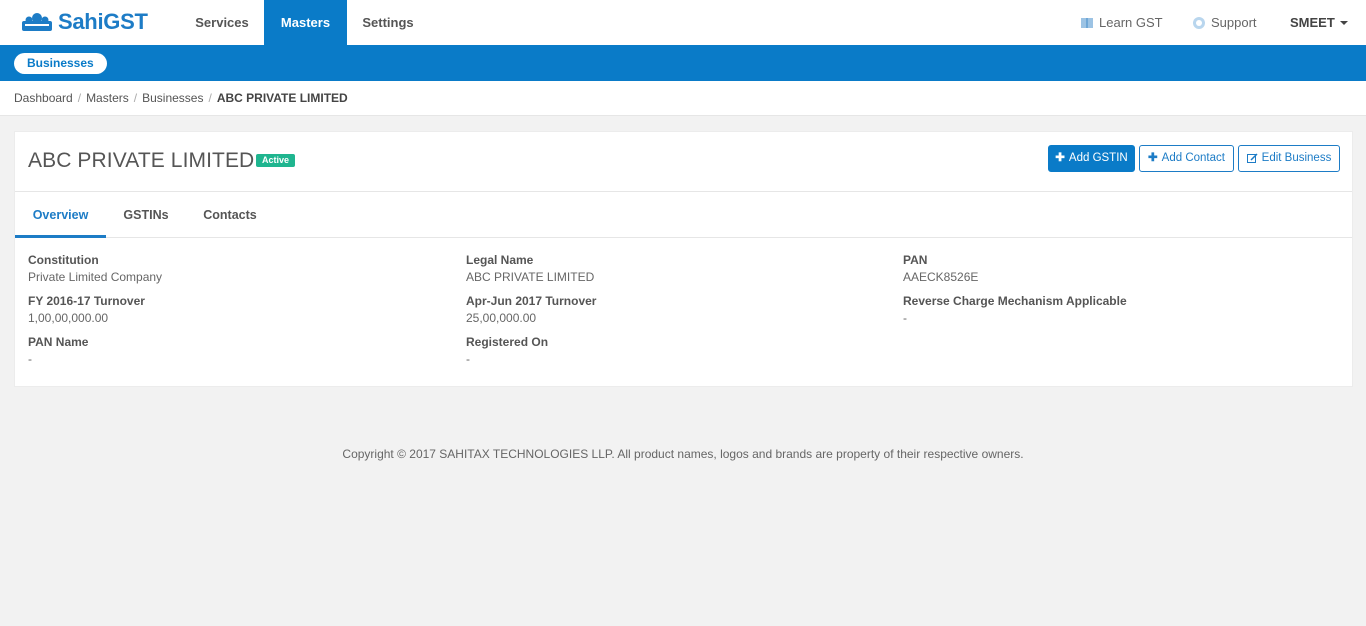 The height and width of the screenshot is (626, 1366). What do you see at coordinates (1312, 22) in the screenshot?
I see `user-name: SMEET` at bounding box center [1312, 22].